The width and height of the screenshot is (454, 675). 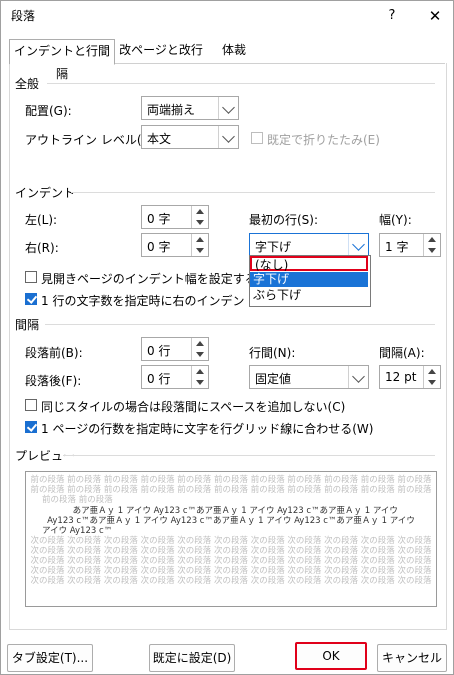 I want to click on preview-divider, so click(x=249, y=455).